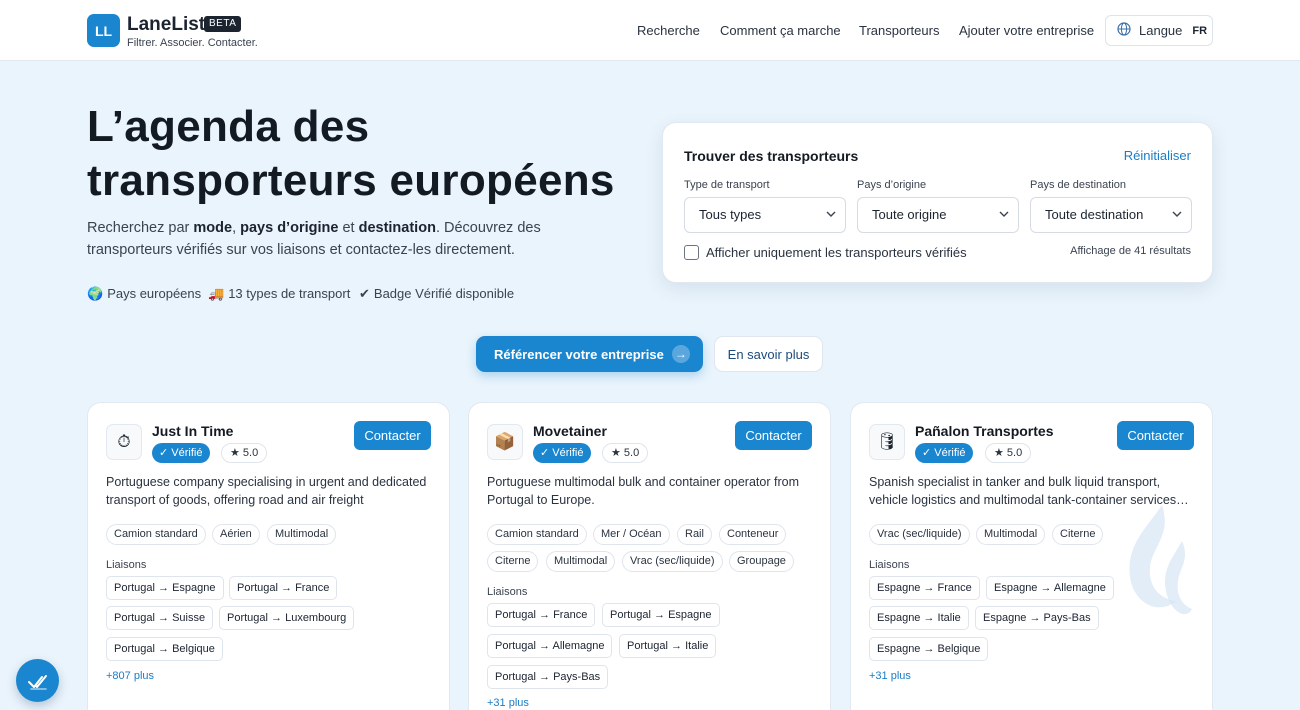  Describe the element at coordinates (216, 293) in the screenshot. I see `truck-icon: 🚚` at that location.